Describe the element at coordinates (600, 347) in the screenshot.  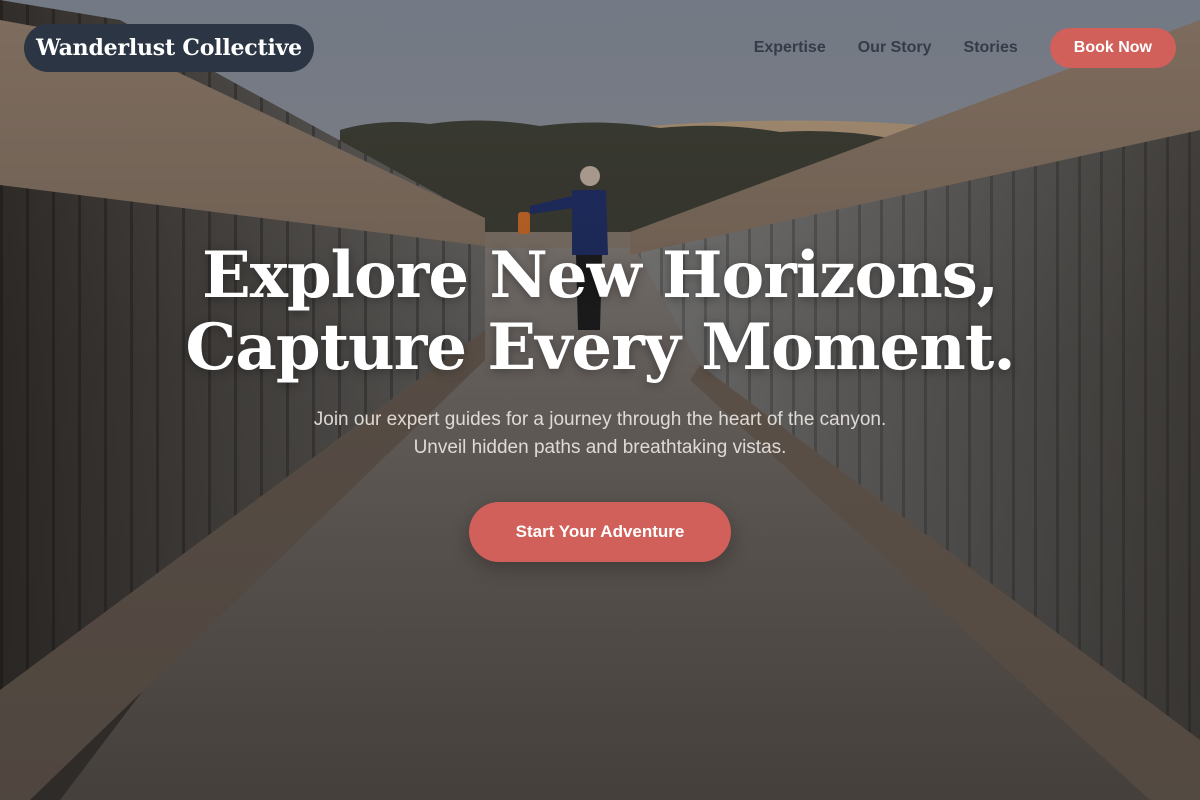
I see `hero-title-line-2: Capture Every Moment.` at that location.